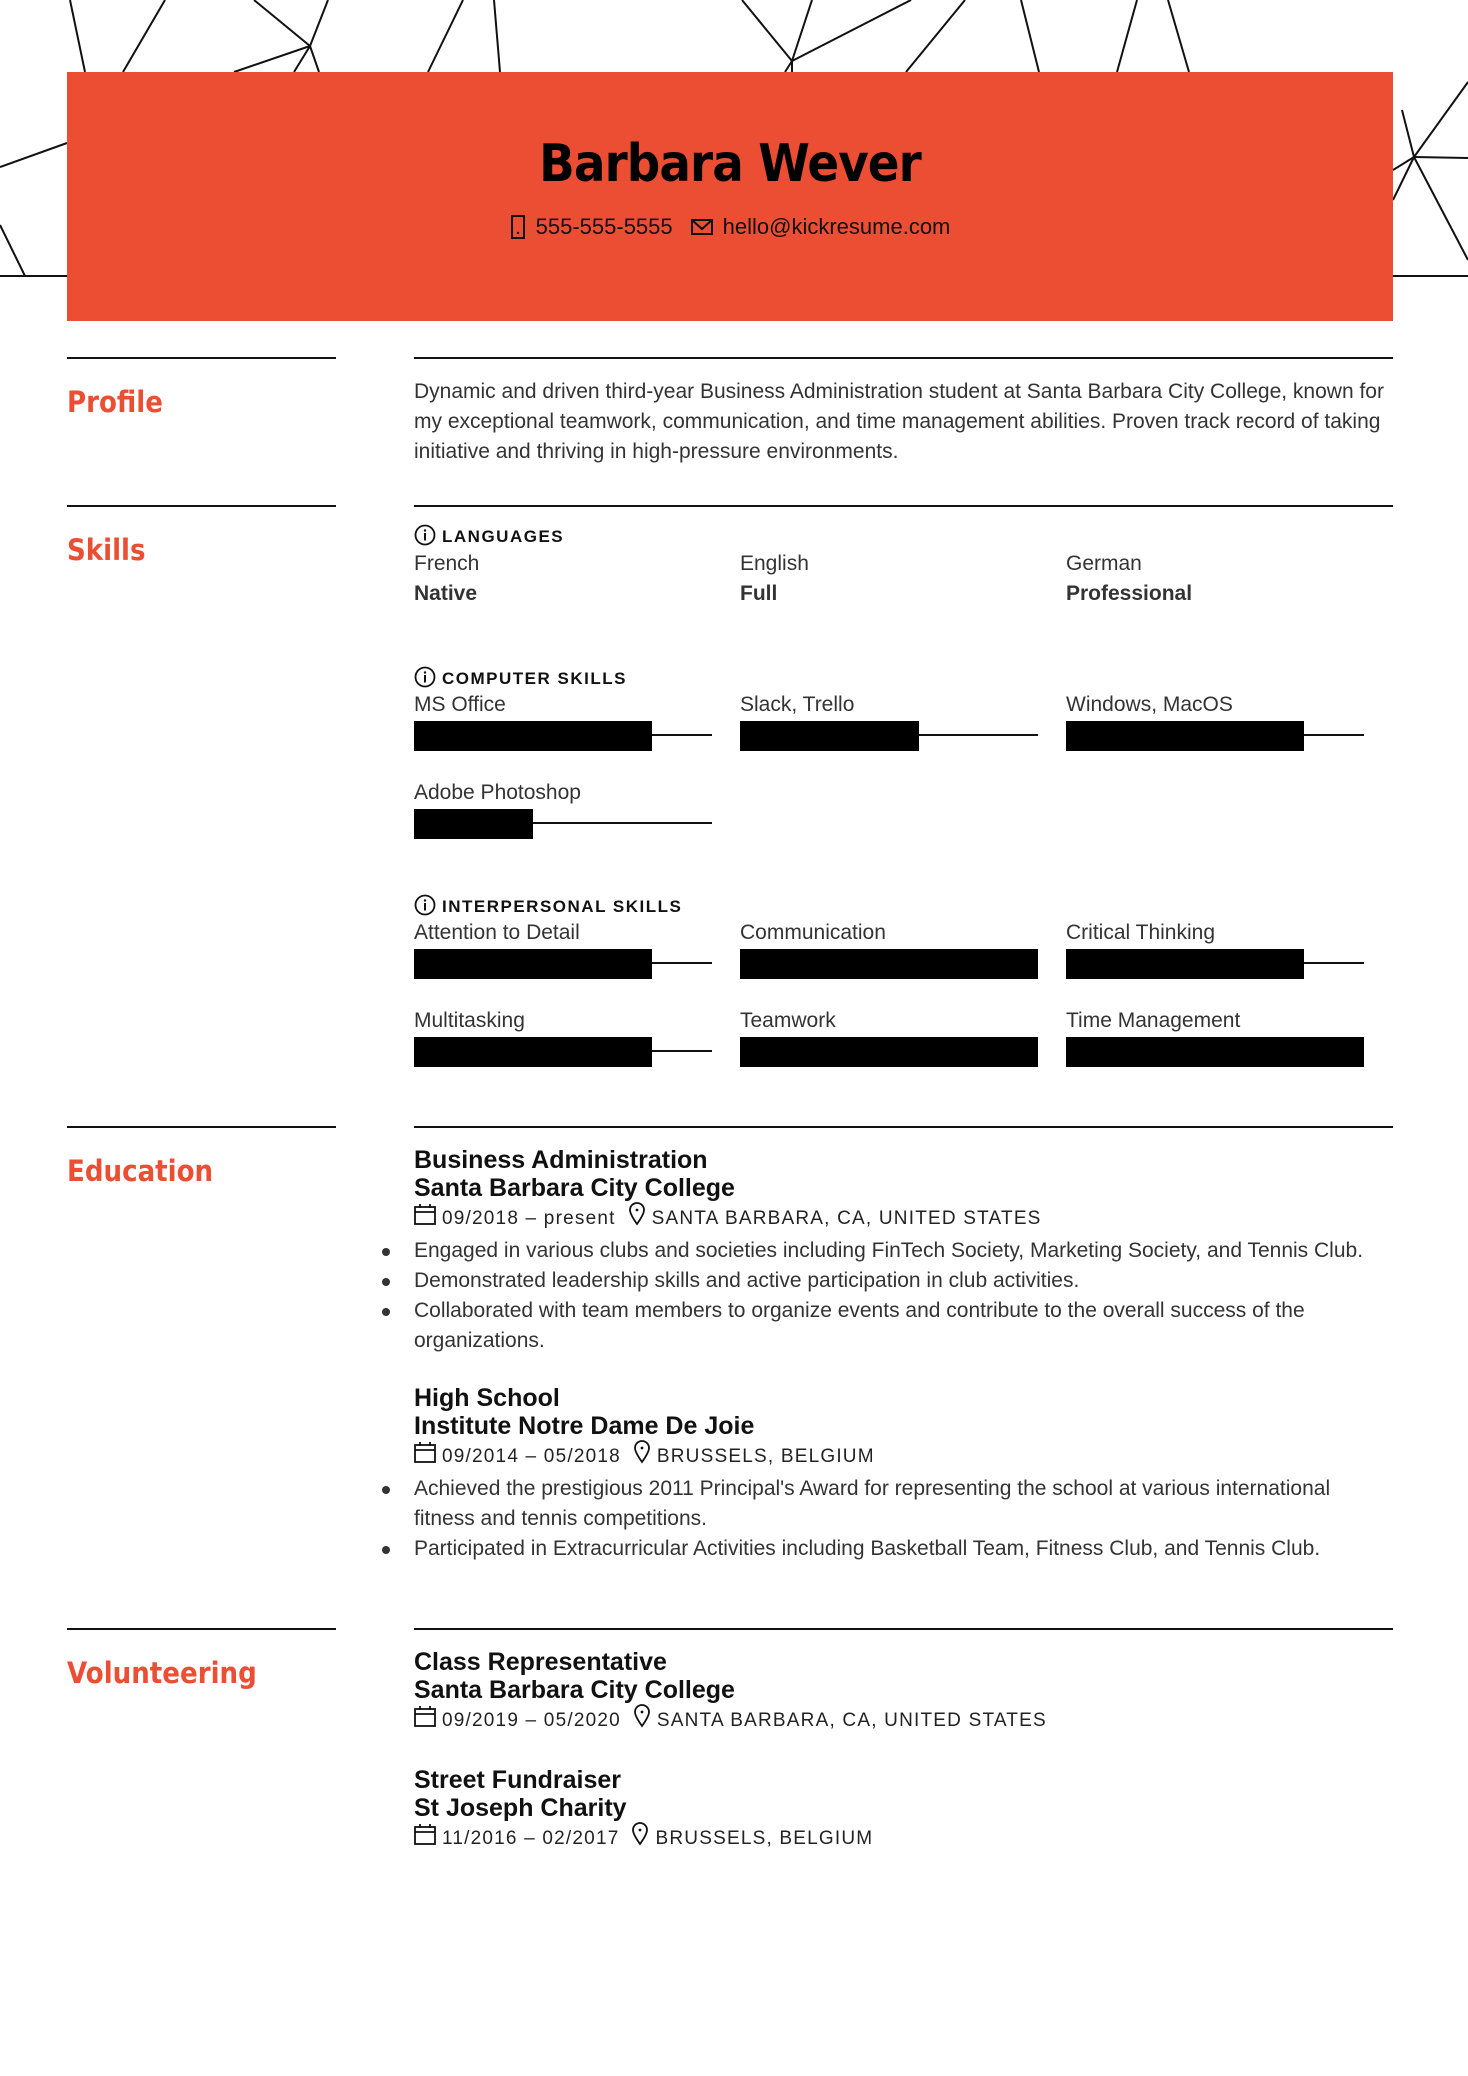 This screenshot has width=1468, height=2076. What do you see at coordinates (604, 227) in the screenshot?
I see `phone-number: 555-555-5555` at bounding box center [604, 227].